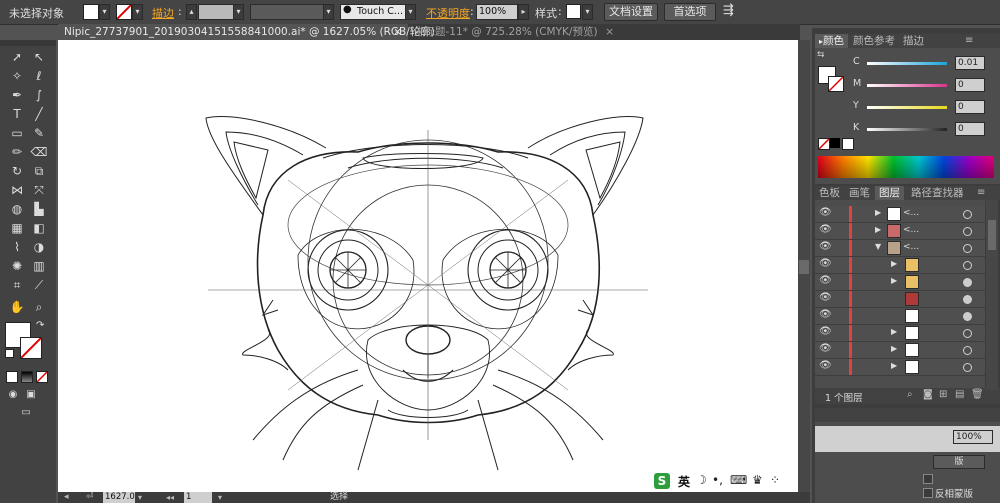 The width and height of the screenshot is (1000, 503). I want to click on layers-scrollbar, so click(992, 295).